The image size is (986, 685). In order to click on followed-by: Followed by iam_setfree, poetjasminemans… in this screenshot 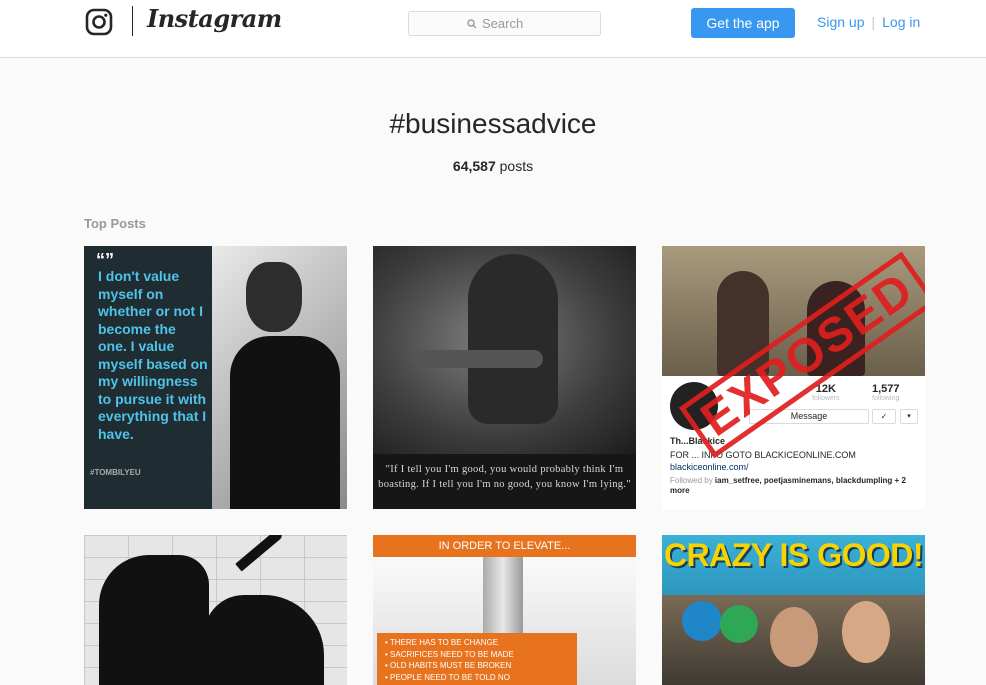, I will do `click(792, 486)`.